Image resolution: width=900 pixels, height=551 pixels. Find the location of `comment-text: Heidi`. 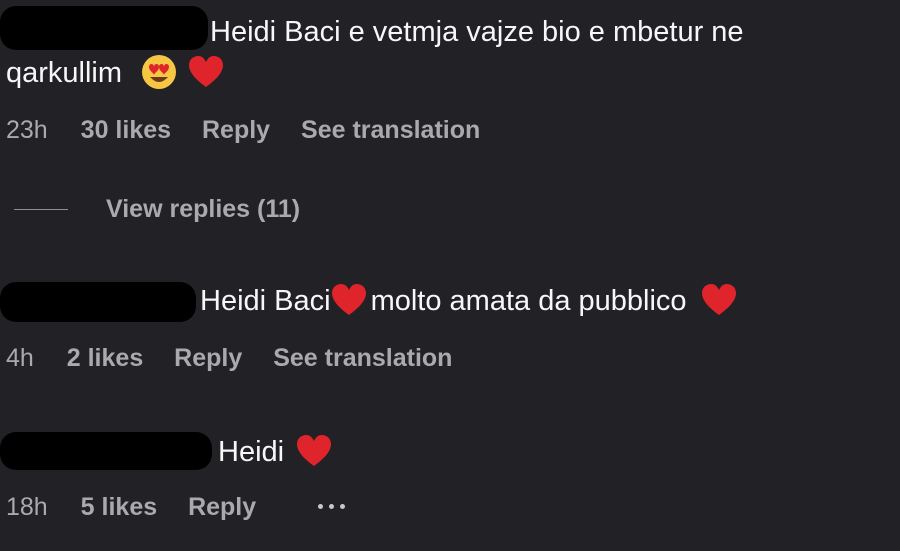

comment-text: Heidi is located at coordinates (251, 452).